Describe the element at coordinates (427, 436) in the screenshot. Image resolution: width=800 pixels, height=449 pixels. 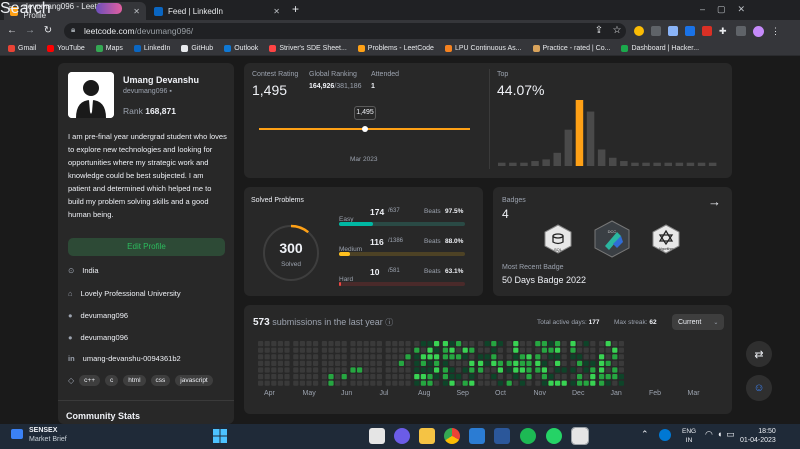
I see `file-explorer-icon` at that location.